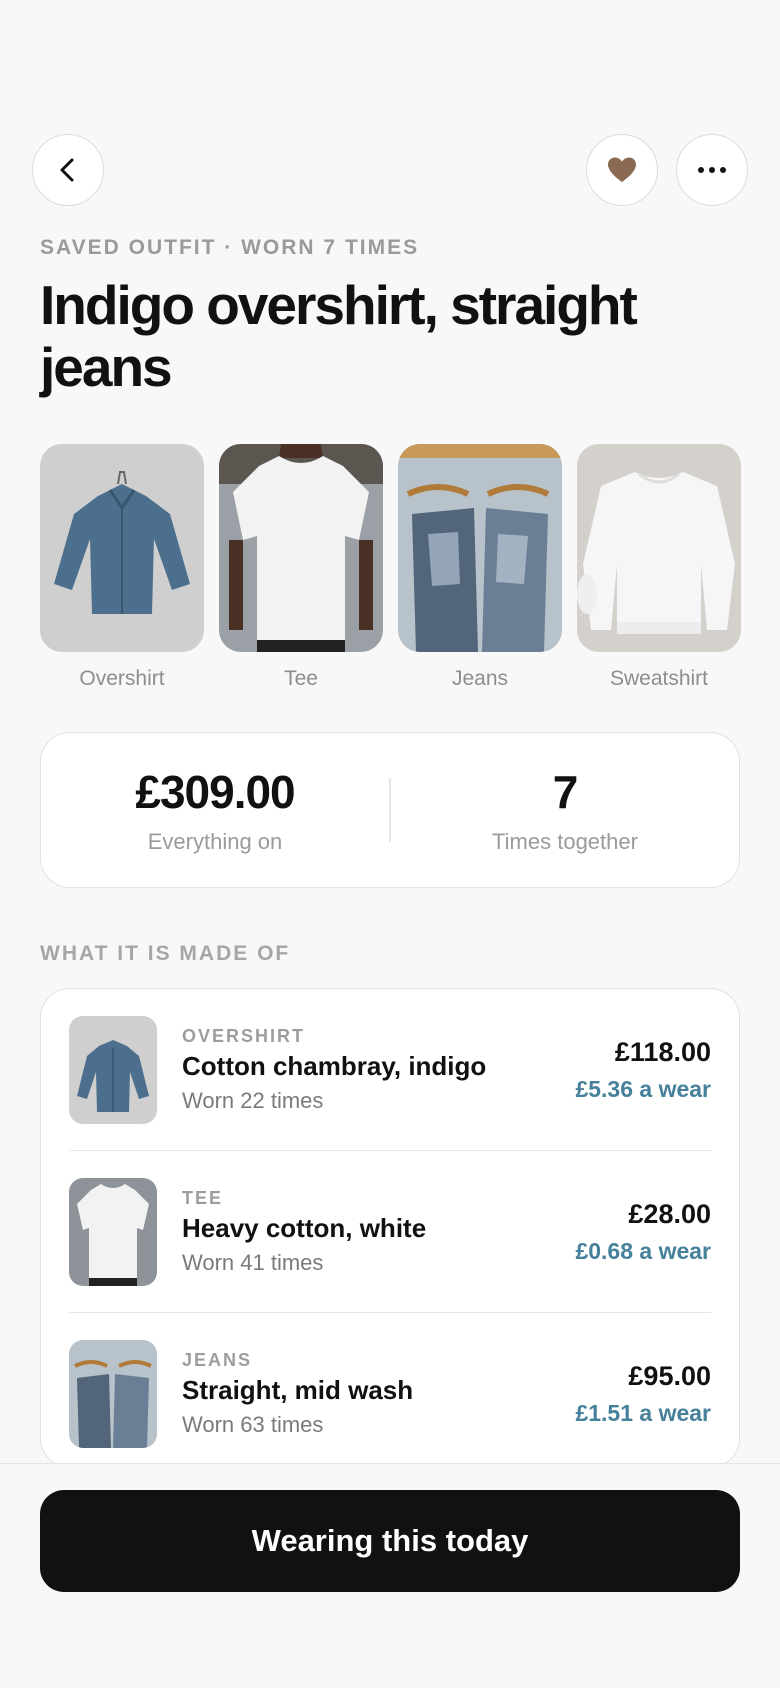 The image size is (780, 1688). I want to click on jeans-thumbnail, so click(113, 1394).